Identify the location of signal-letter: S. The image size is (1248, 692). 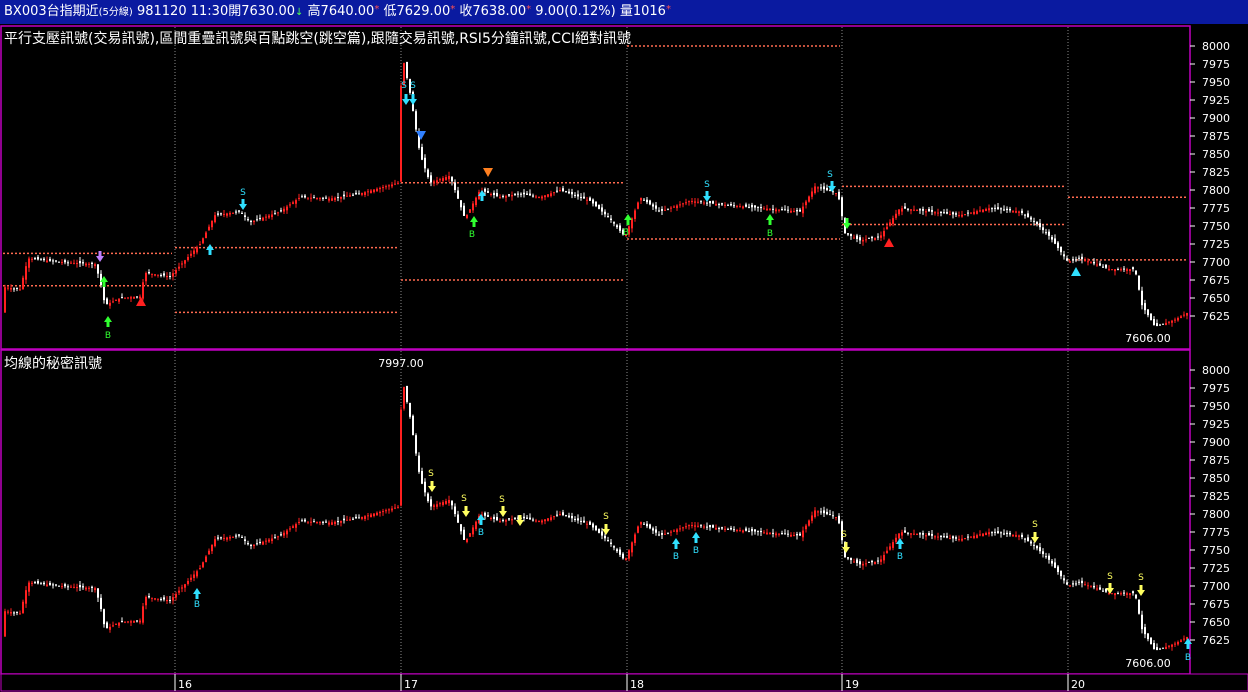
(1141, 578).